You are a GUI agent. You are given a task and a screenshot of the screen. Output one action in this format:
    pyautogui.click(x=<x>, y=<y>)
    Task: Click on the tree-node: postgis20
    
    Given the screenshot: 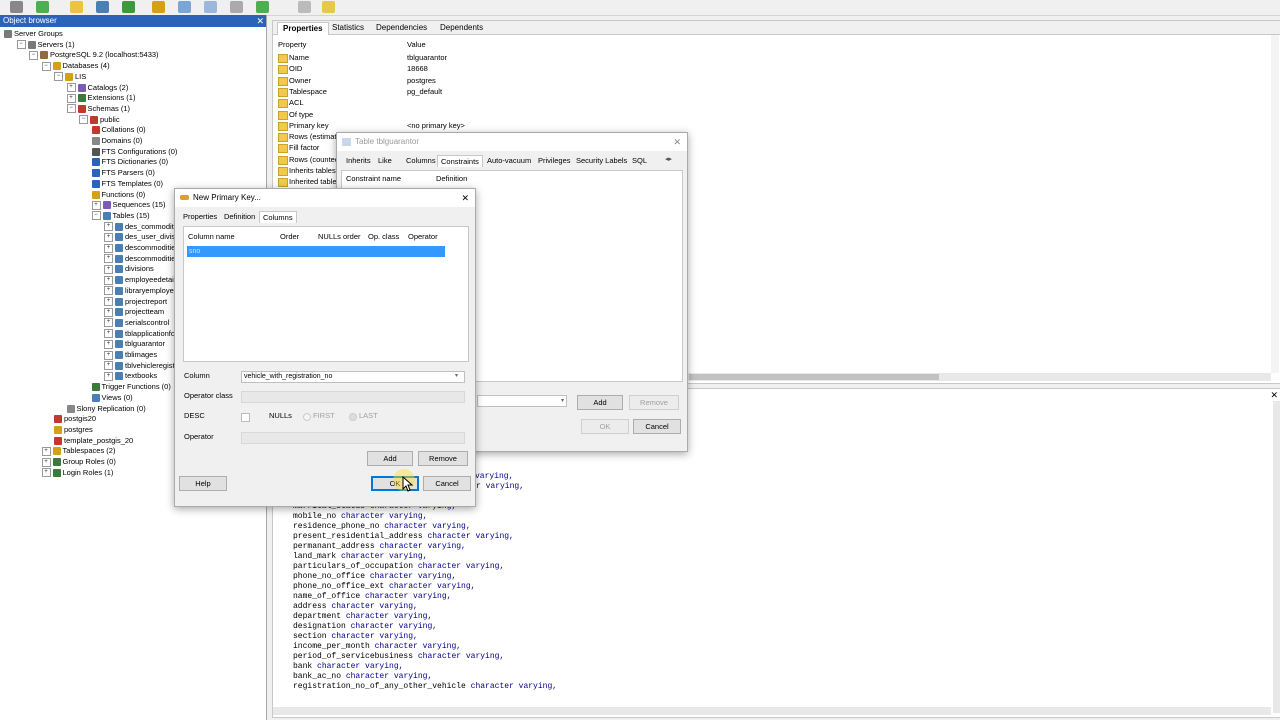 What is the action you would take?
    pyautogui.click(x=75, y=419)
    